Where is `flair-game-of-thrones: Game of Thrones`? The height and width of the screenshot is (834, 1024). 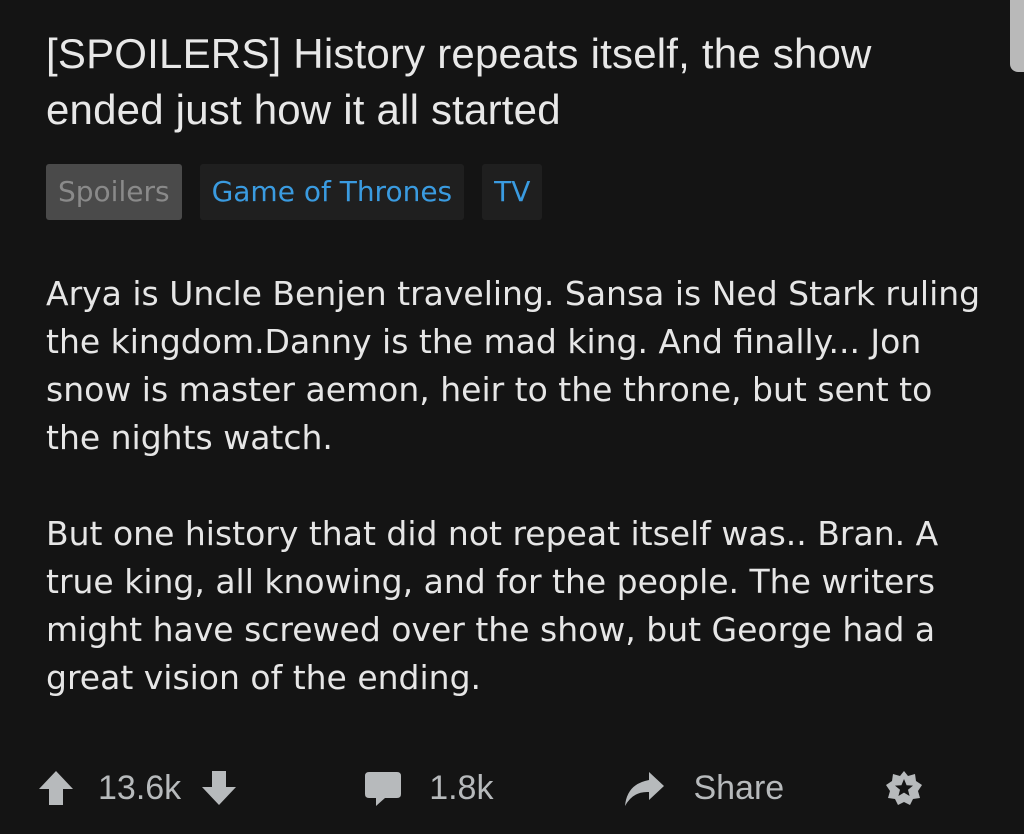 flair-game-of-thrones: Game of Thrones is located at coordinates (332, 192).